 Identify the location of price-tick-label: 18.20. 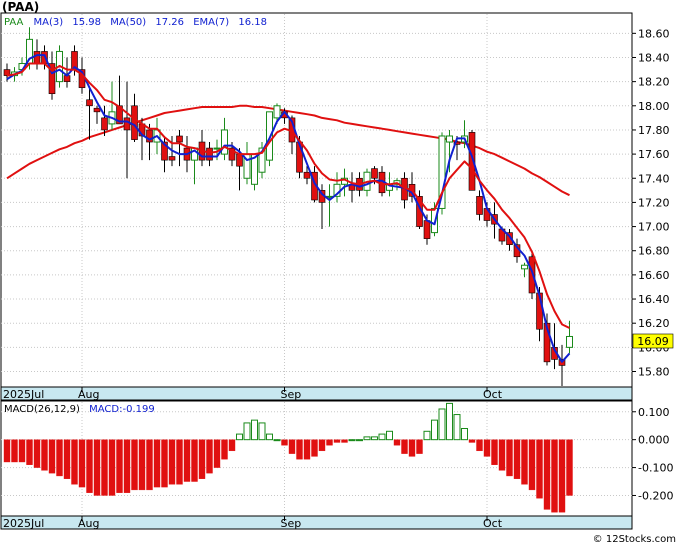
(654, 82).